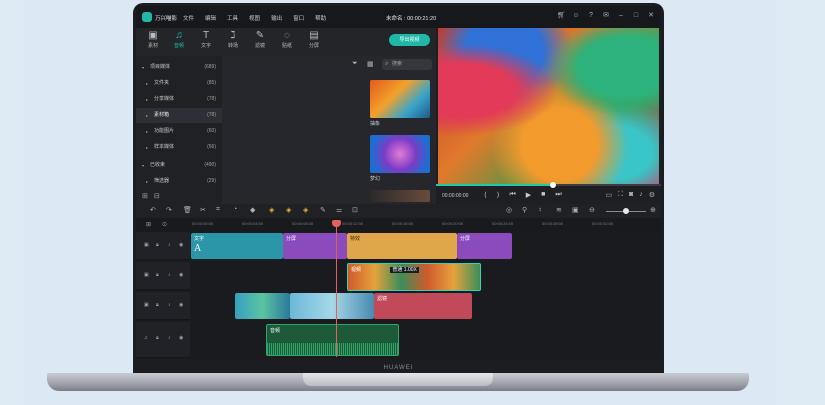  Describe the element at coordinates (652, 195) in the screenshot. I see `settings-icon: ⚙` at that location.